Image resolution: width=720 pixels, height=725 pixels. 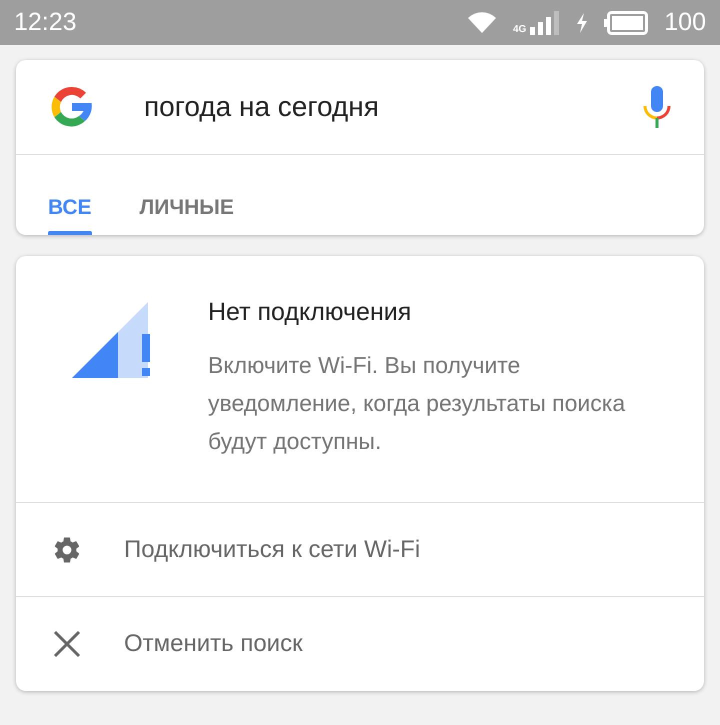 What do you see at coordinates (45, 22) in the screenshot?
I see `status-time: 12:23` at bounding box center [45, 22].